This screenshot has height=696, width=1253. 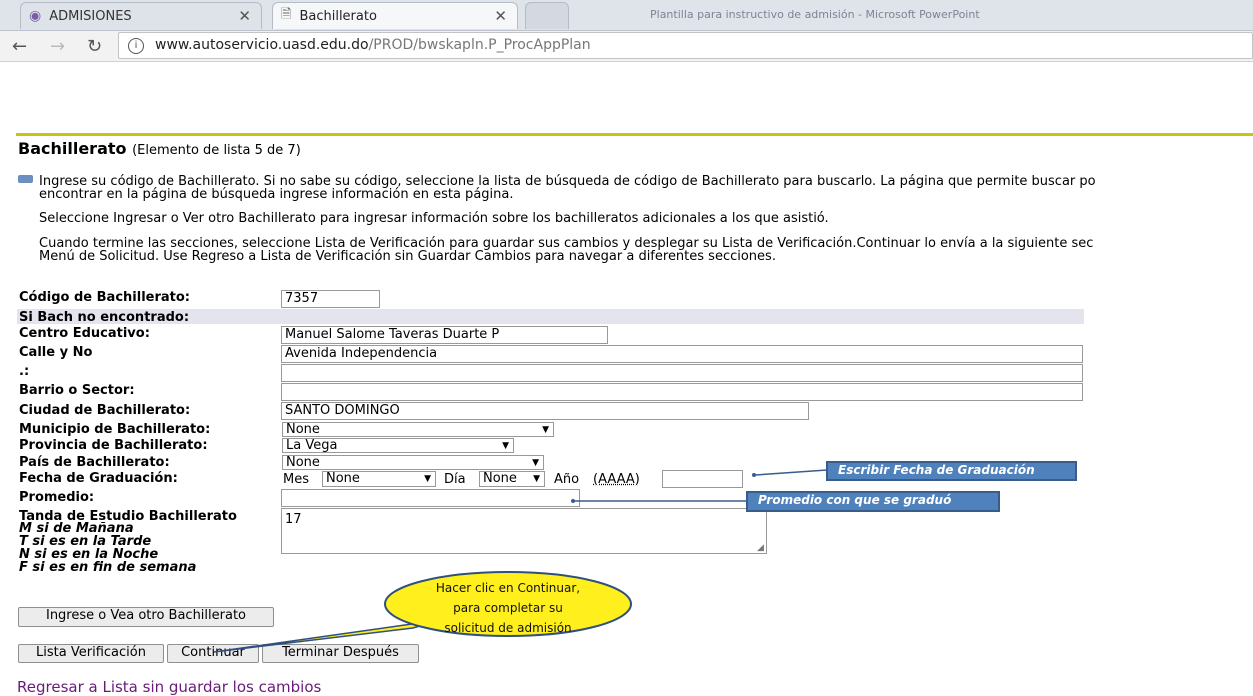 What do you see at coordinates (951, 471) in the screenshot?
I see `fecha-callout: Escribir Fecha de Graduación` at bounding box center [951, 471].